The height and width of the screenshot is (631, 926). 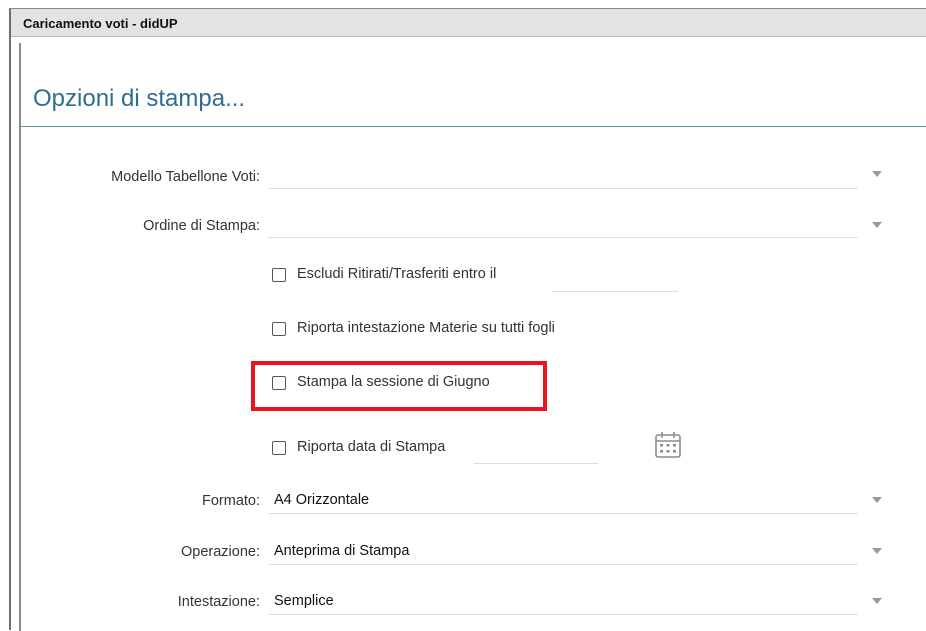 What do you see at coordinates (877, 551) in the screenshot?
I see `operazione-chevron-down-icon` at bounding box center [877, 551].